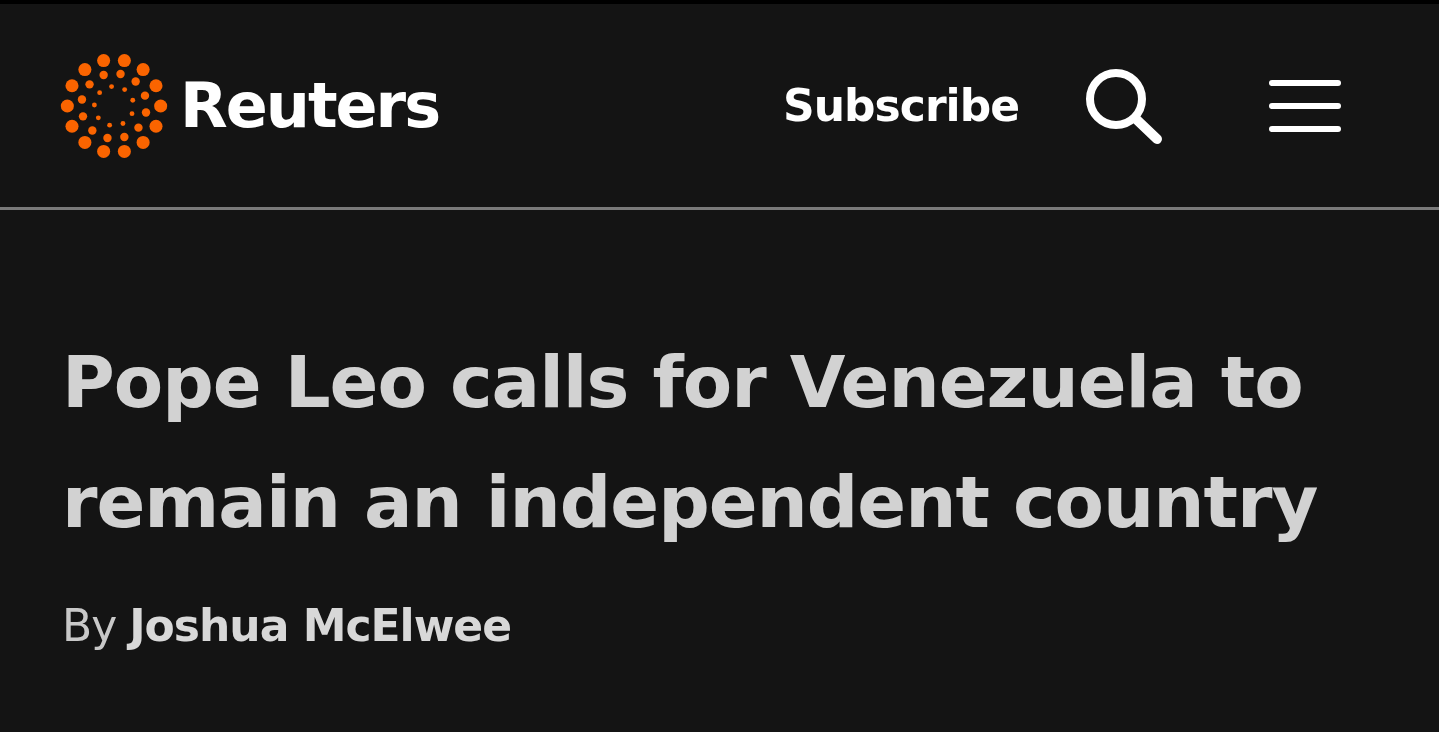 The image size is (1439, 732). I want to click on menu-icon, so click(1305, 105).